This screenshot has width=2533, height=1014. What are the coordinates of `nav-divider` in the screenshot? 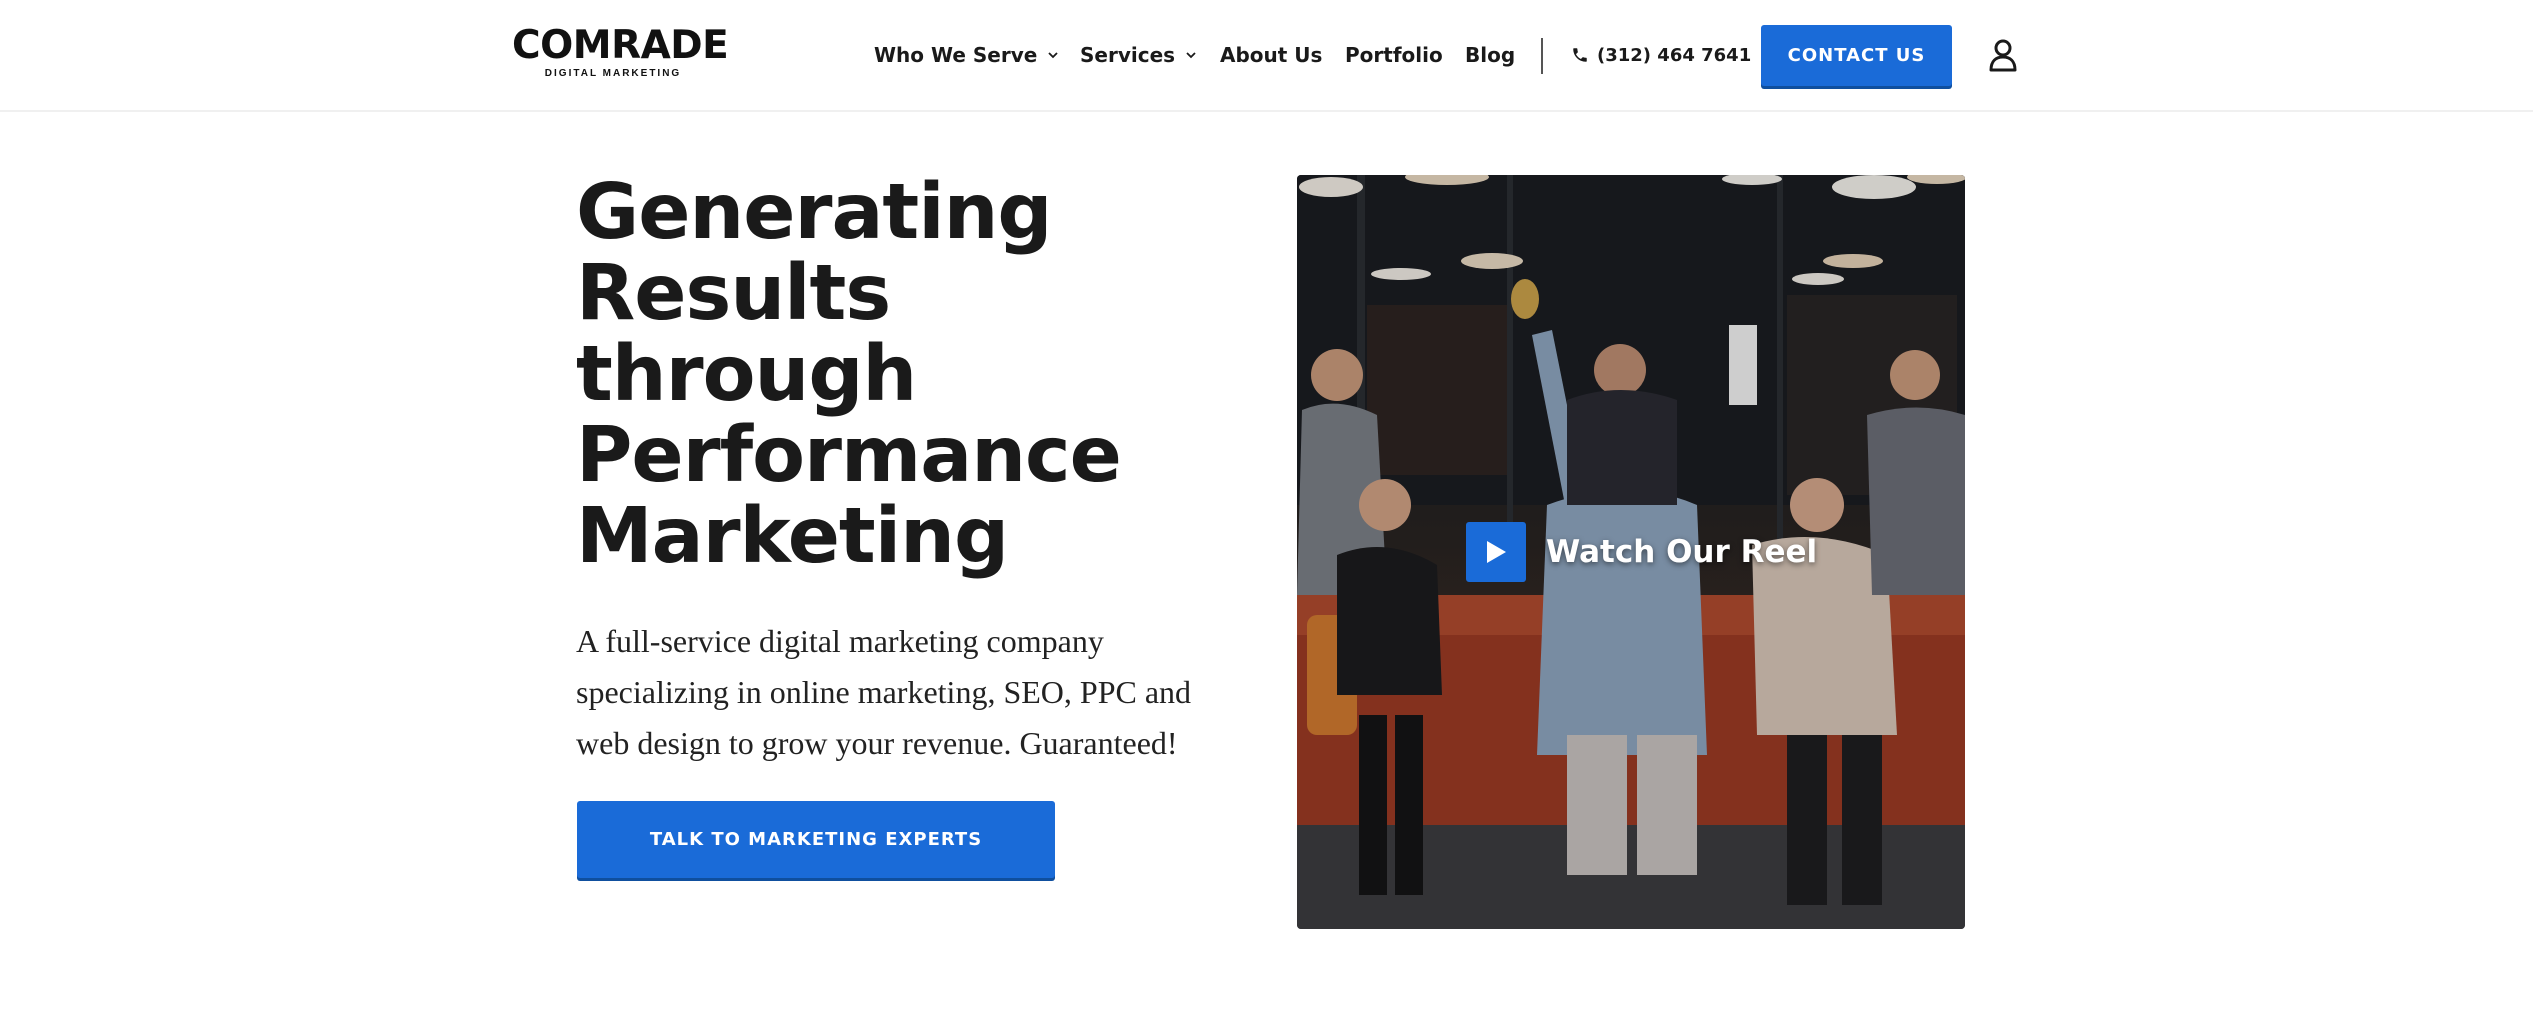 It's located at (1542, 56).